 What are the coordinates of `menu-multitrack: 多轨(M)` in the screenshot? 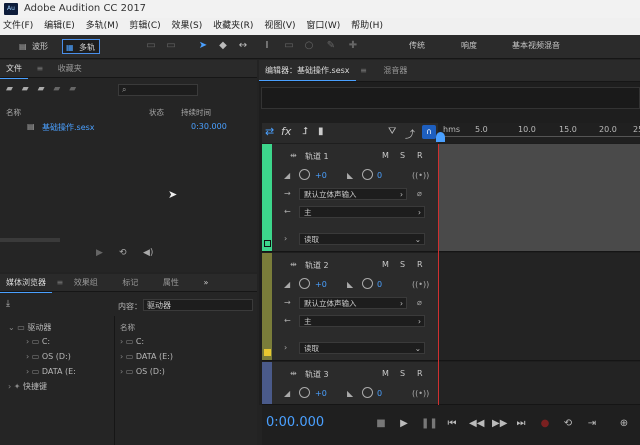 It's located at (102, 26).